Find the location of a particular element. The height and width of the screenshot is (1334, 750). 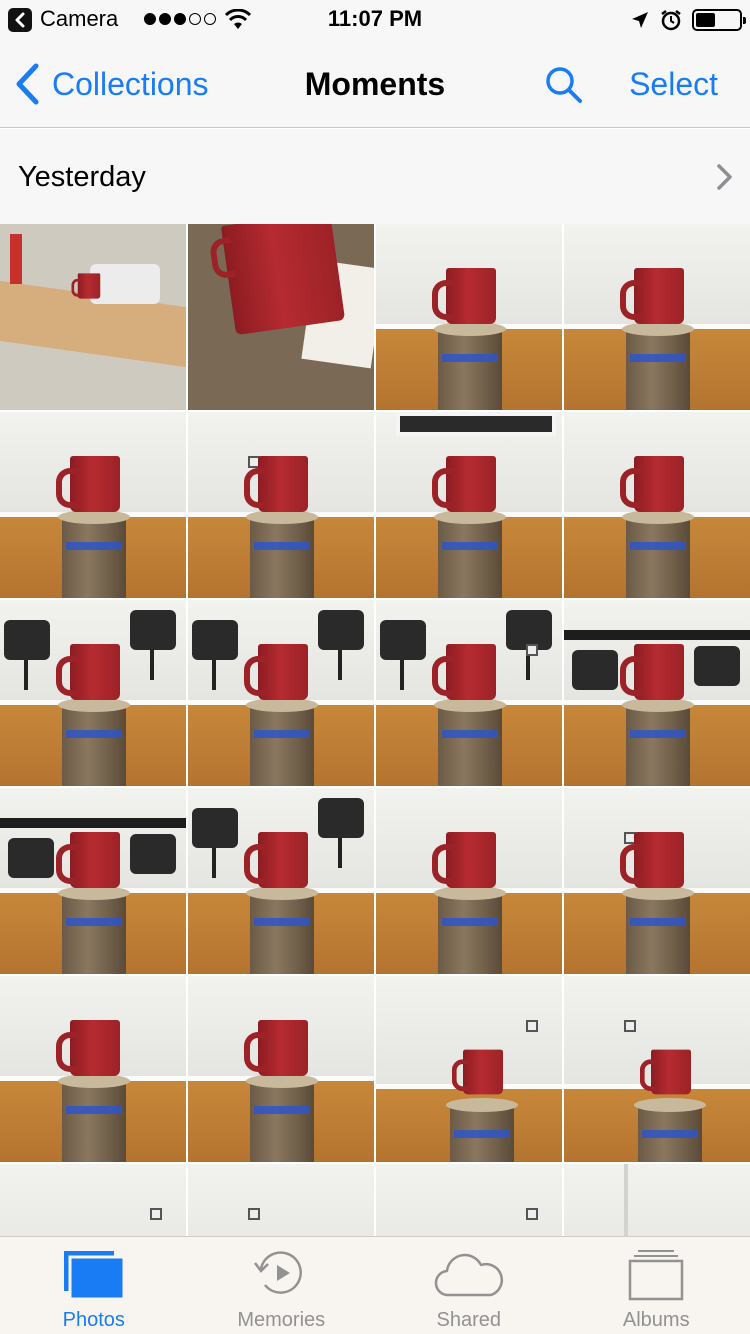

albums-icon is located at coordinates (656, 1275).